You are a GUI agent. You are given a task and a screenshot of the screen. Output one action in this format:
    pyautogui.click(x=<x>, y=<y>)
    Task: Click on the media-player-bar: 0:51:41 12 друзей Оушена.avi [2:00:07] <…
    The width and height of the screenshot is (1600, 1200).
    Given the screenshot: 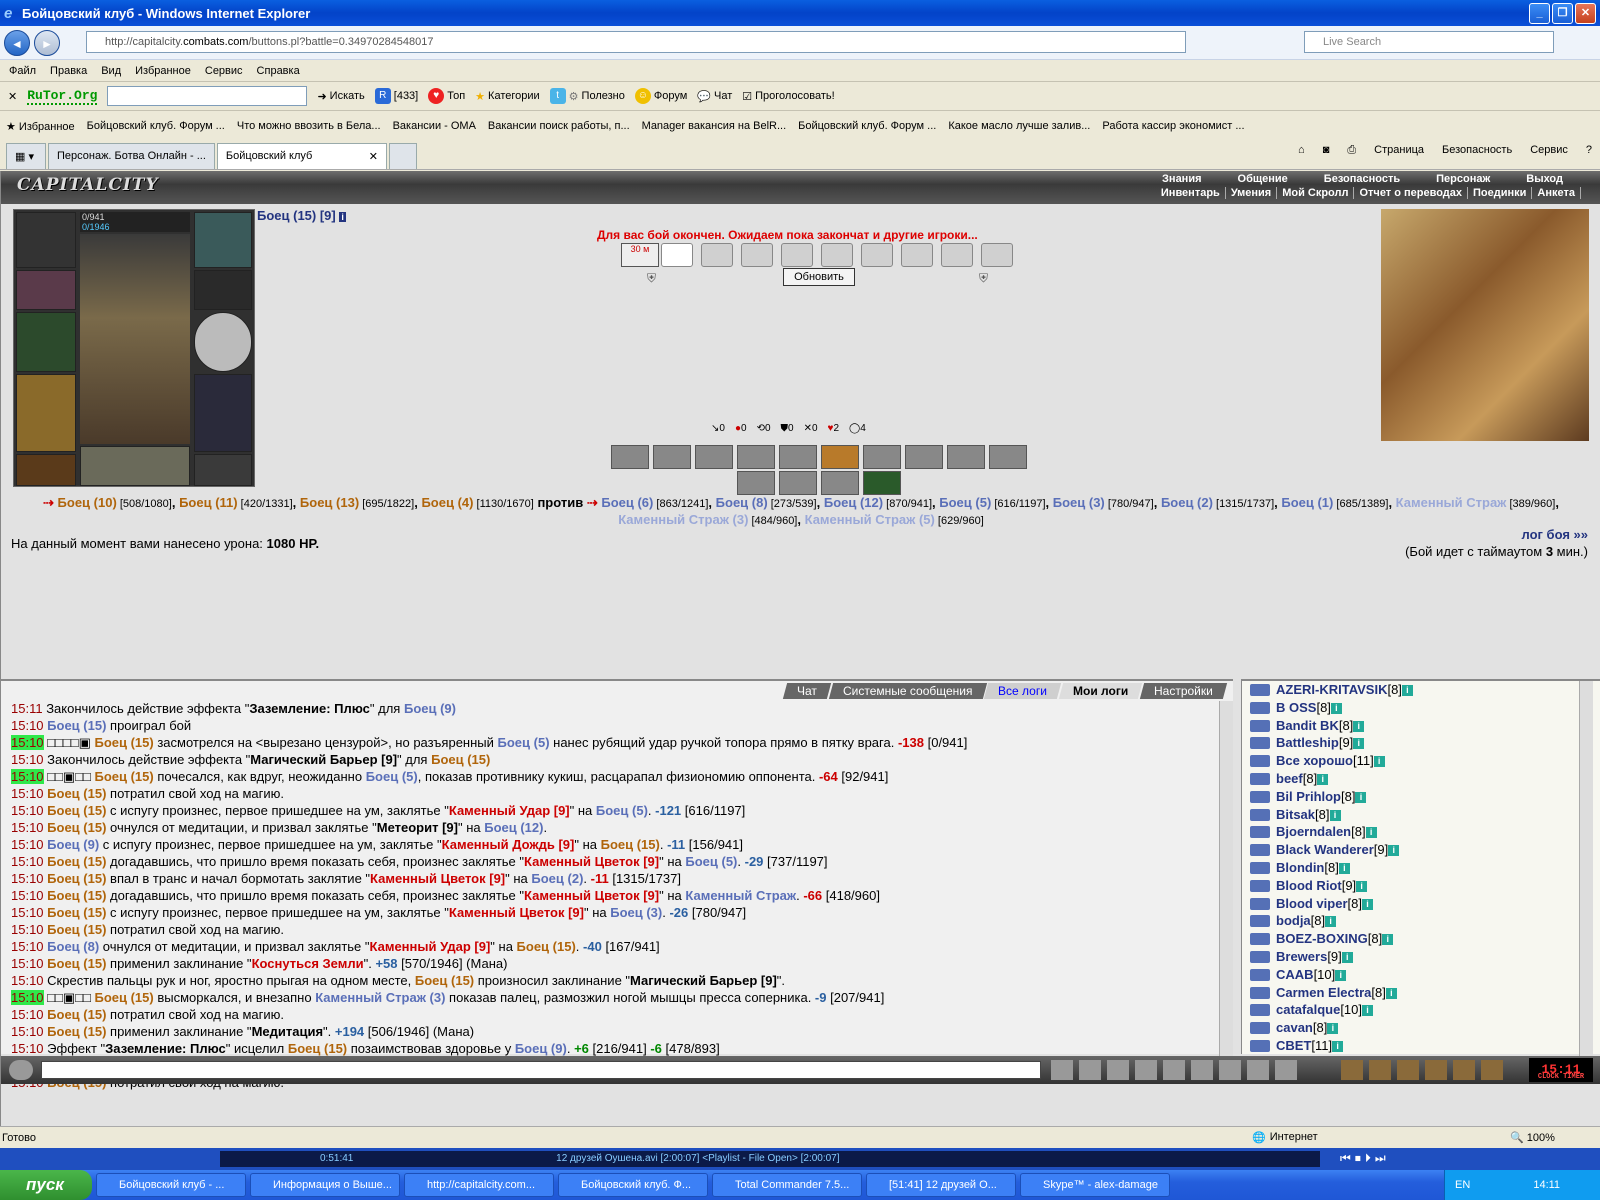 What is the action you would take?
    pyautogui.click(x=770, y=1159)
    